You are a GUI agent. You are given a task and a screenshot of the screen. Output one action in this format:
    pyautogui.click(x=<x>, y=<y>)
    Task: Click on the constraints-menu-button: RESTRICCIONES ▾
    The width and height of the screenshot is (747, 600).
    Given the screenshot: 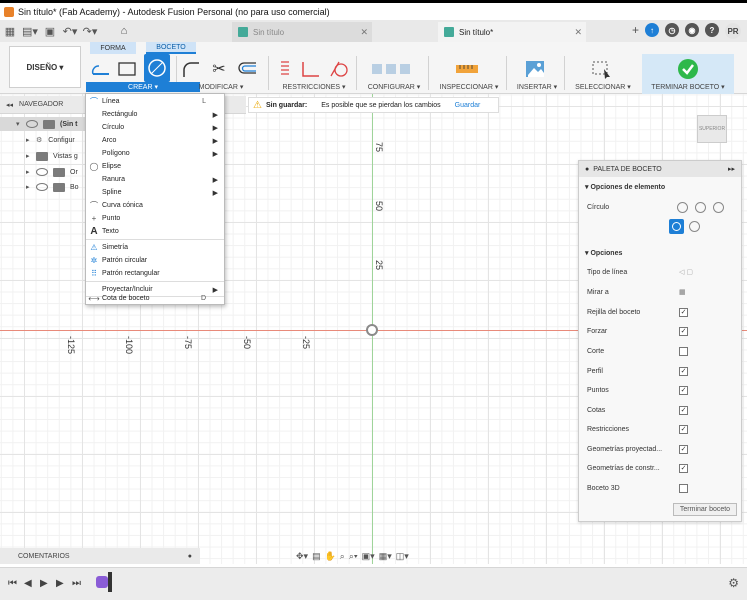 What is the action you would take?
    pyautogui.click(x=314, y=87)
    